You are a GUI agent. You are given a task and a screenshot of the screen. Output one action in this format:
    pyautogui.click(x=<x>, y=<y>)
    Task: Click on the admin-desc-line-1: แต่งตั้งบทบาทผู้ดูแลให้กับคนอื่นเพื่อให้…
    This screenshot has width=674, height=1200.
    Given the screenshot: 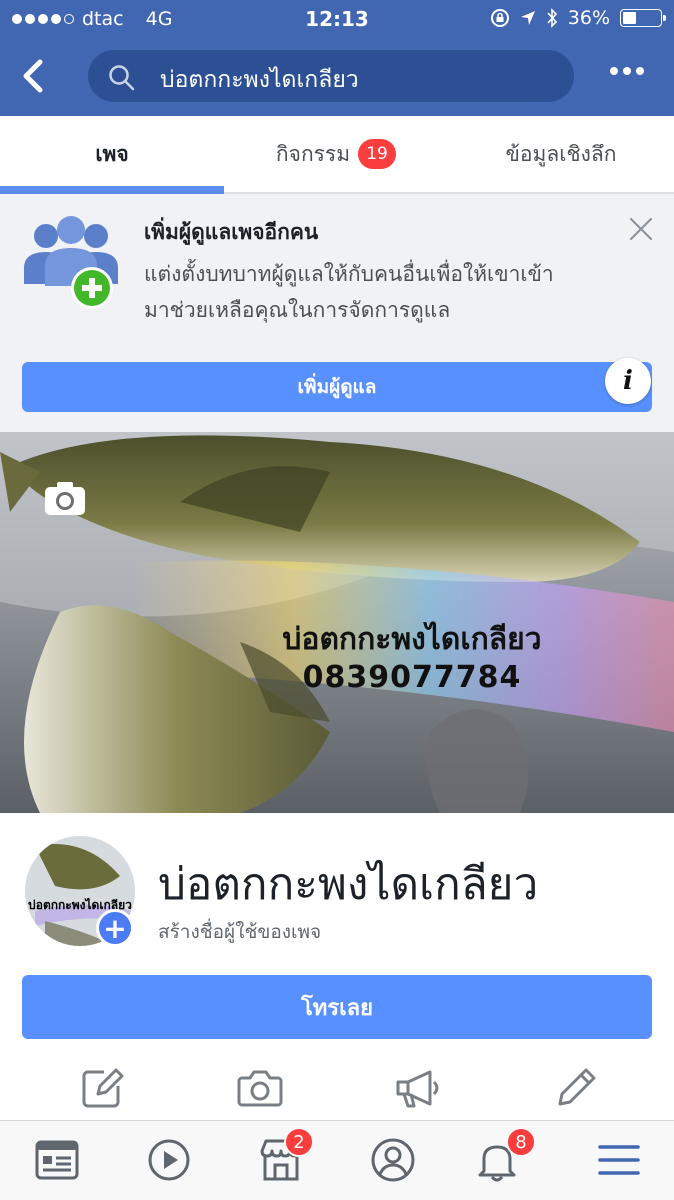 What is the action you would take?
    pyautogui.click(x=349, y=274)
    